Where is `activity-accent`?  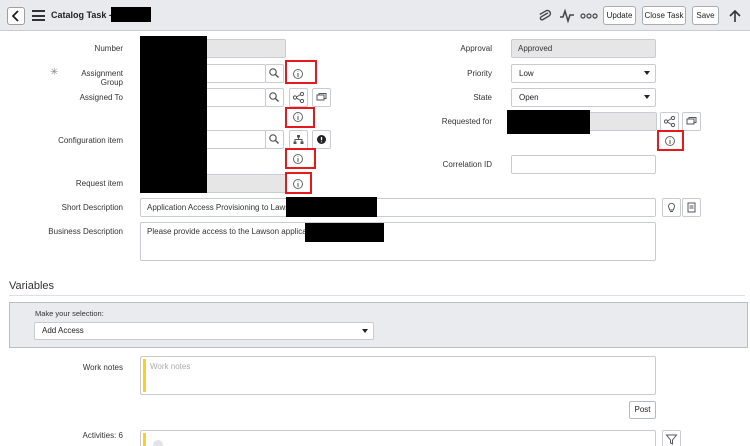
activity-accent is located at coordinates (144, 439).